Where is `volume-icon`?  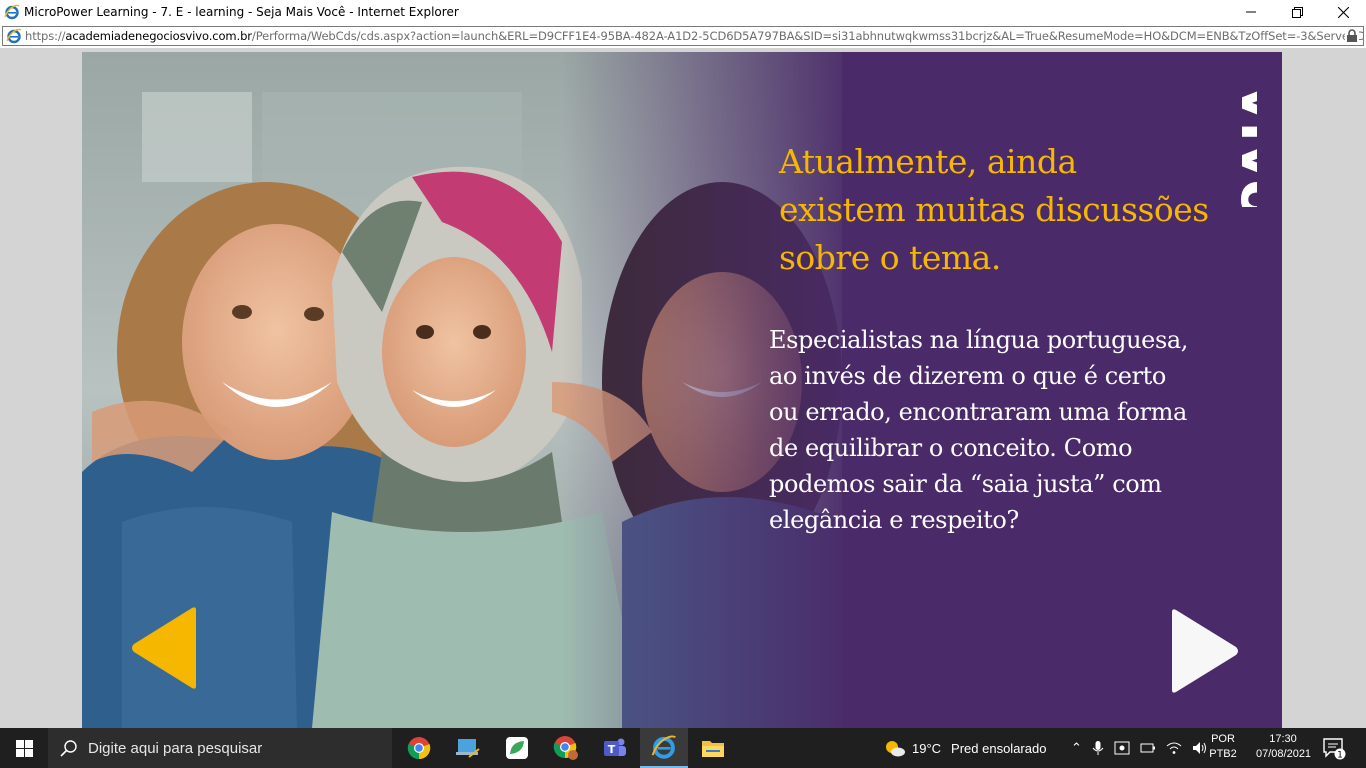 volume-icon is located at coordinates (1200, 748).